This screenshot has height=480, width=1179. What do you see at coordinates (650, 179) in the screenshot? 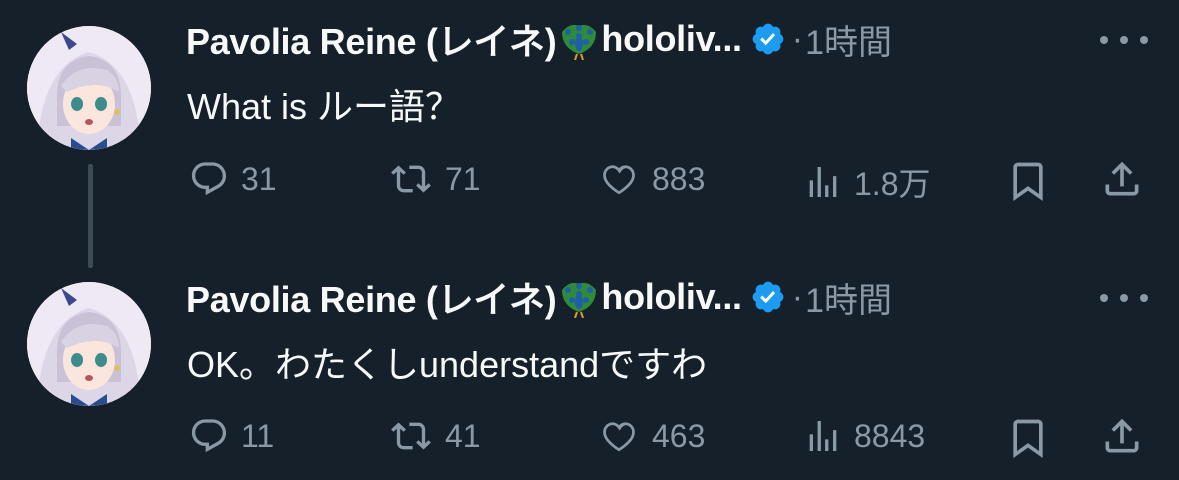
I see `like-button: 883` at bounding box center [650, 179].